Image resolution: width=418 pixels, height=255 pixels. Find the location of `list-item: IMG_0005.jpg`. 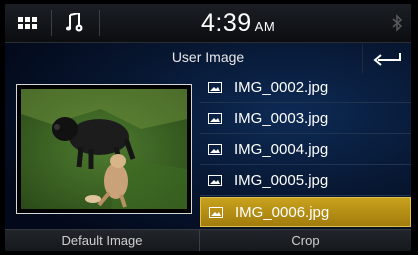

list-item: IMG_0005.jpg is located at coordinates (305, 180).